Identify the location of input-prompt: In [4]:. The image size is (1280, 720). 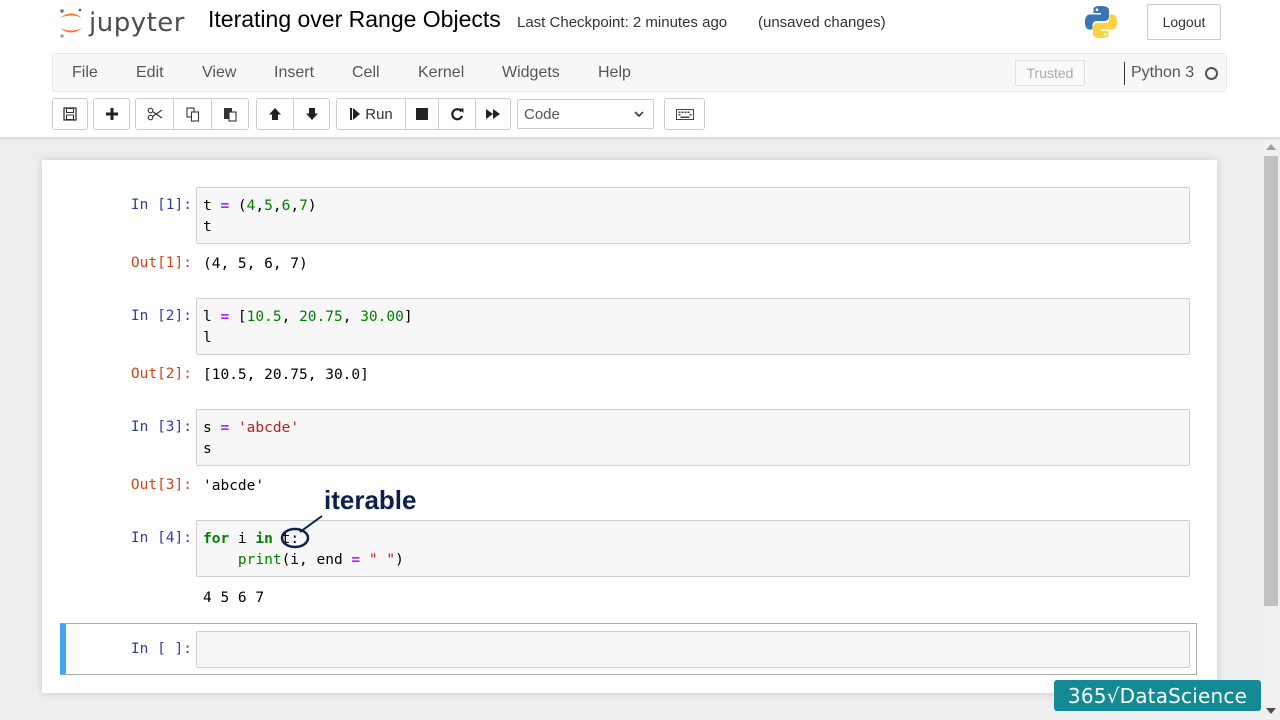
(161, 538).